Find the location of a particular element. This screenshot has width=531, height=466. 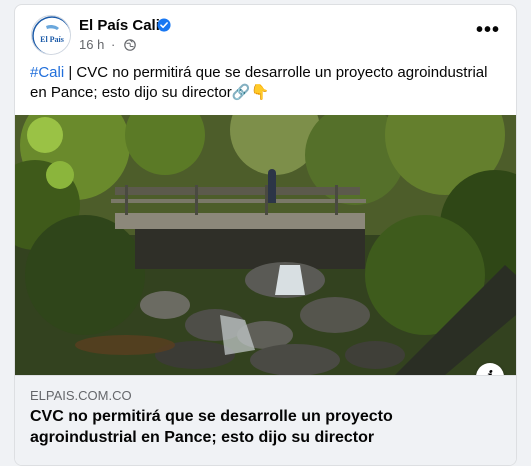

link-domain: ELPAIS.COM.CO is located at coordinates (81, 395).